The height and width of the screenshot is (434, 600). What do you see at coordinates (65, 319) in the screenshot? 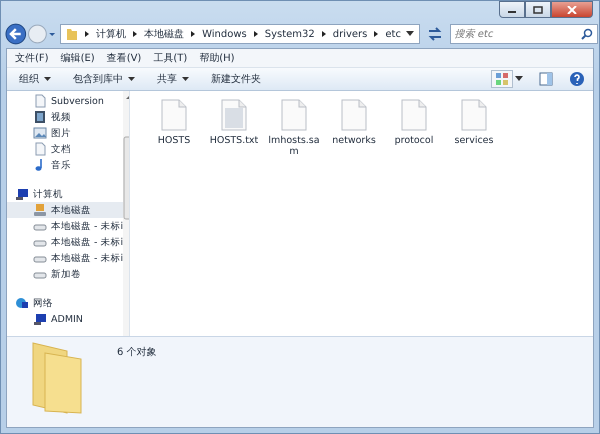
I see `nav-item: ADMIN` at bounding box center [65, 319].